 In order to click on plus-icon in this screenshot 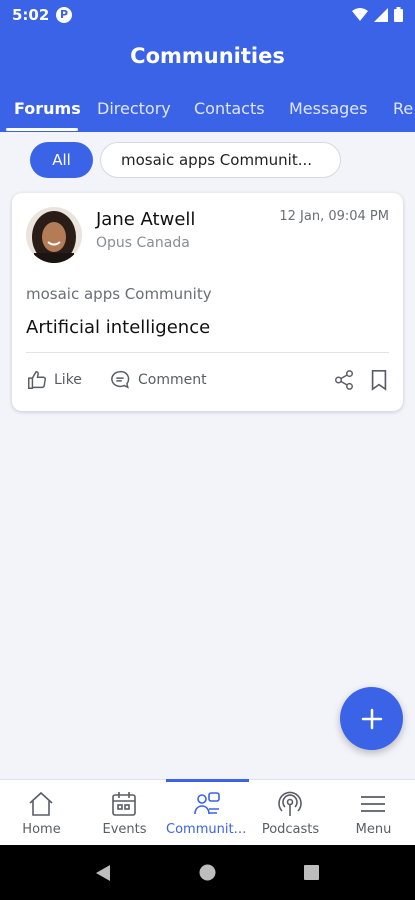, I will do `click(371, 718)`.